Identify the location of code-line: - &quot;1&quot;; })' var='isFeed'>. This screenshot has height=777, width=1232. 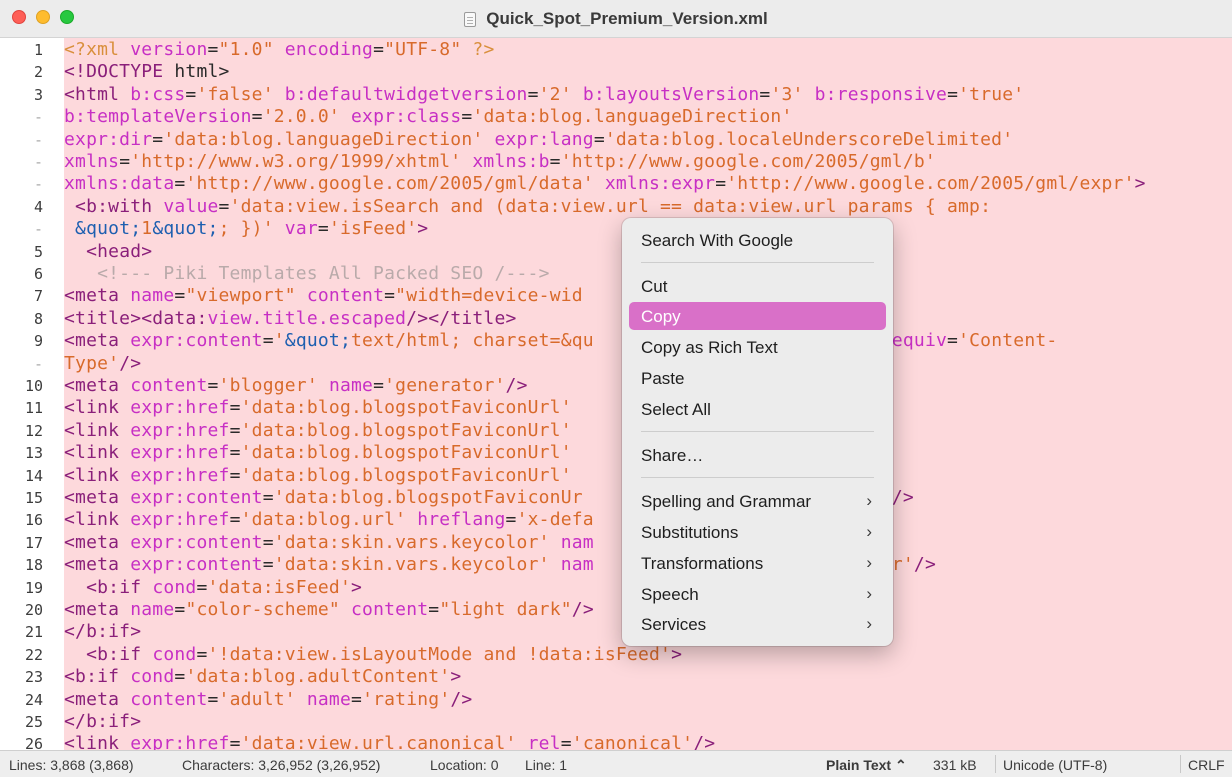
(616, 229).